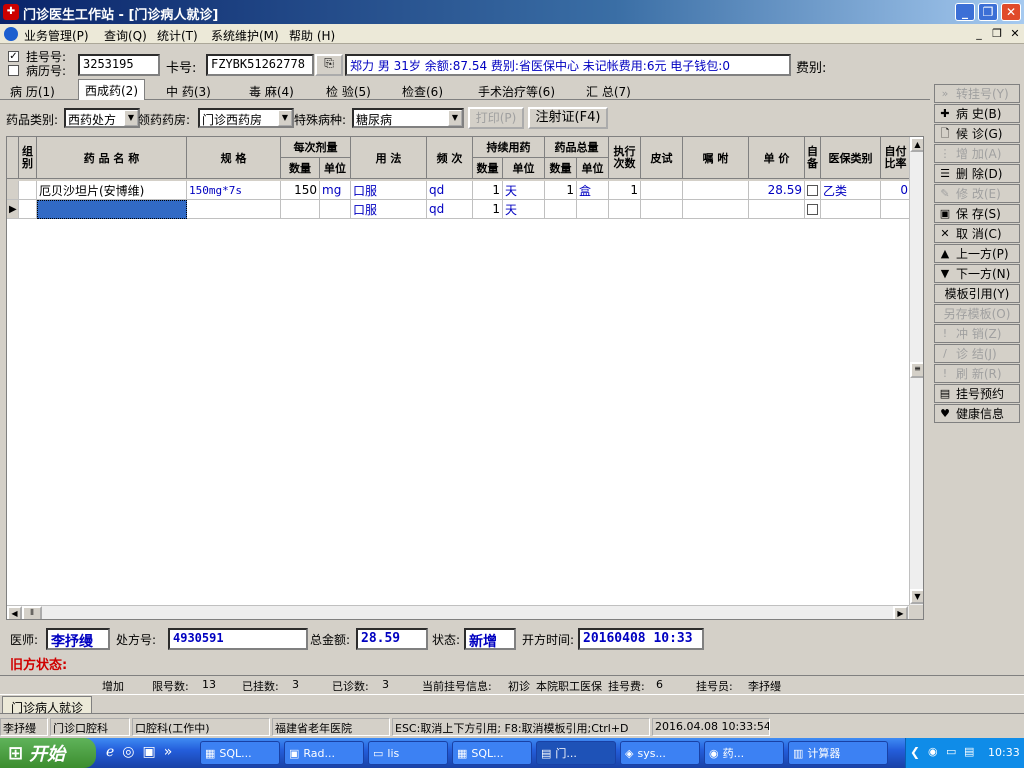 Image resolution: width=1024 pixels, height=768 pixels. What do you see at coordinates (234, 190) in the screenshot?
I see `cell-spec: 150mg*7s` at bounding box center [234, 190].